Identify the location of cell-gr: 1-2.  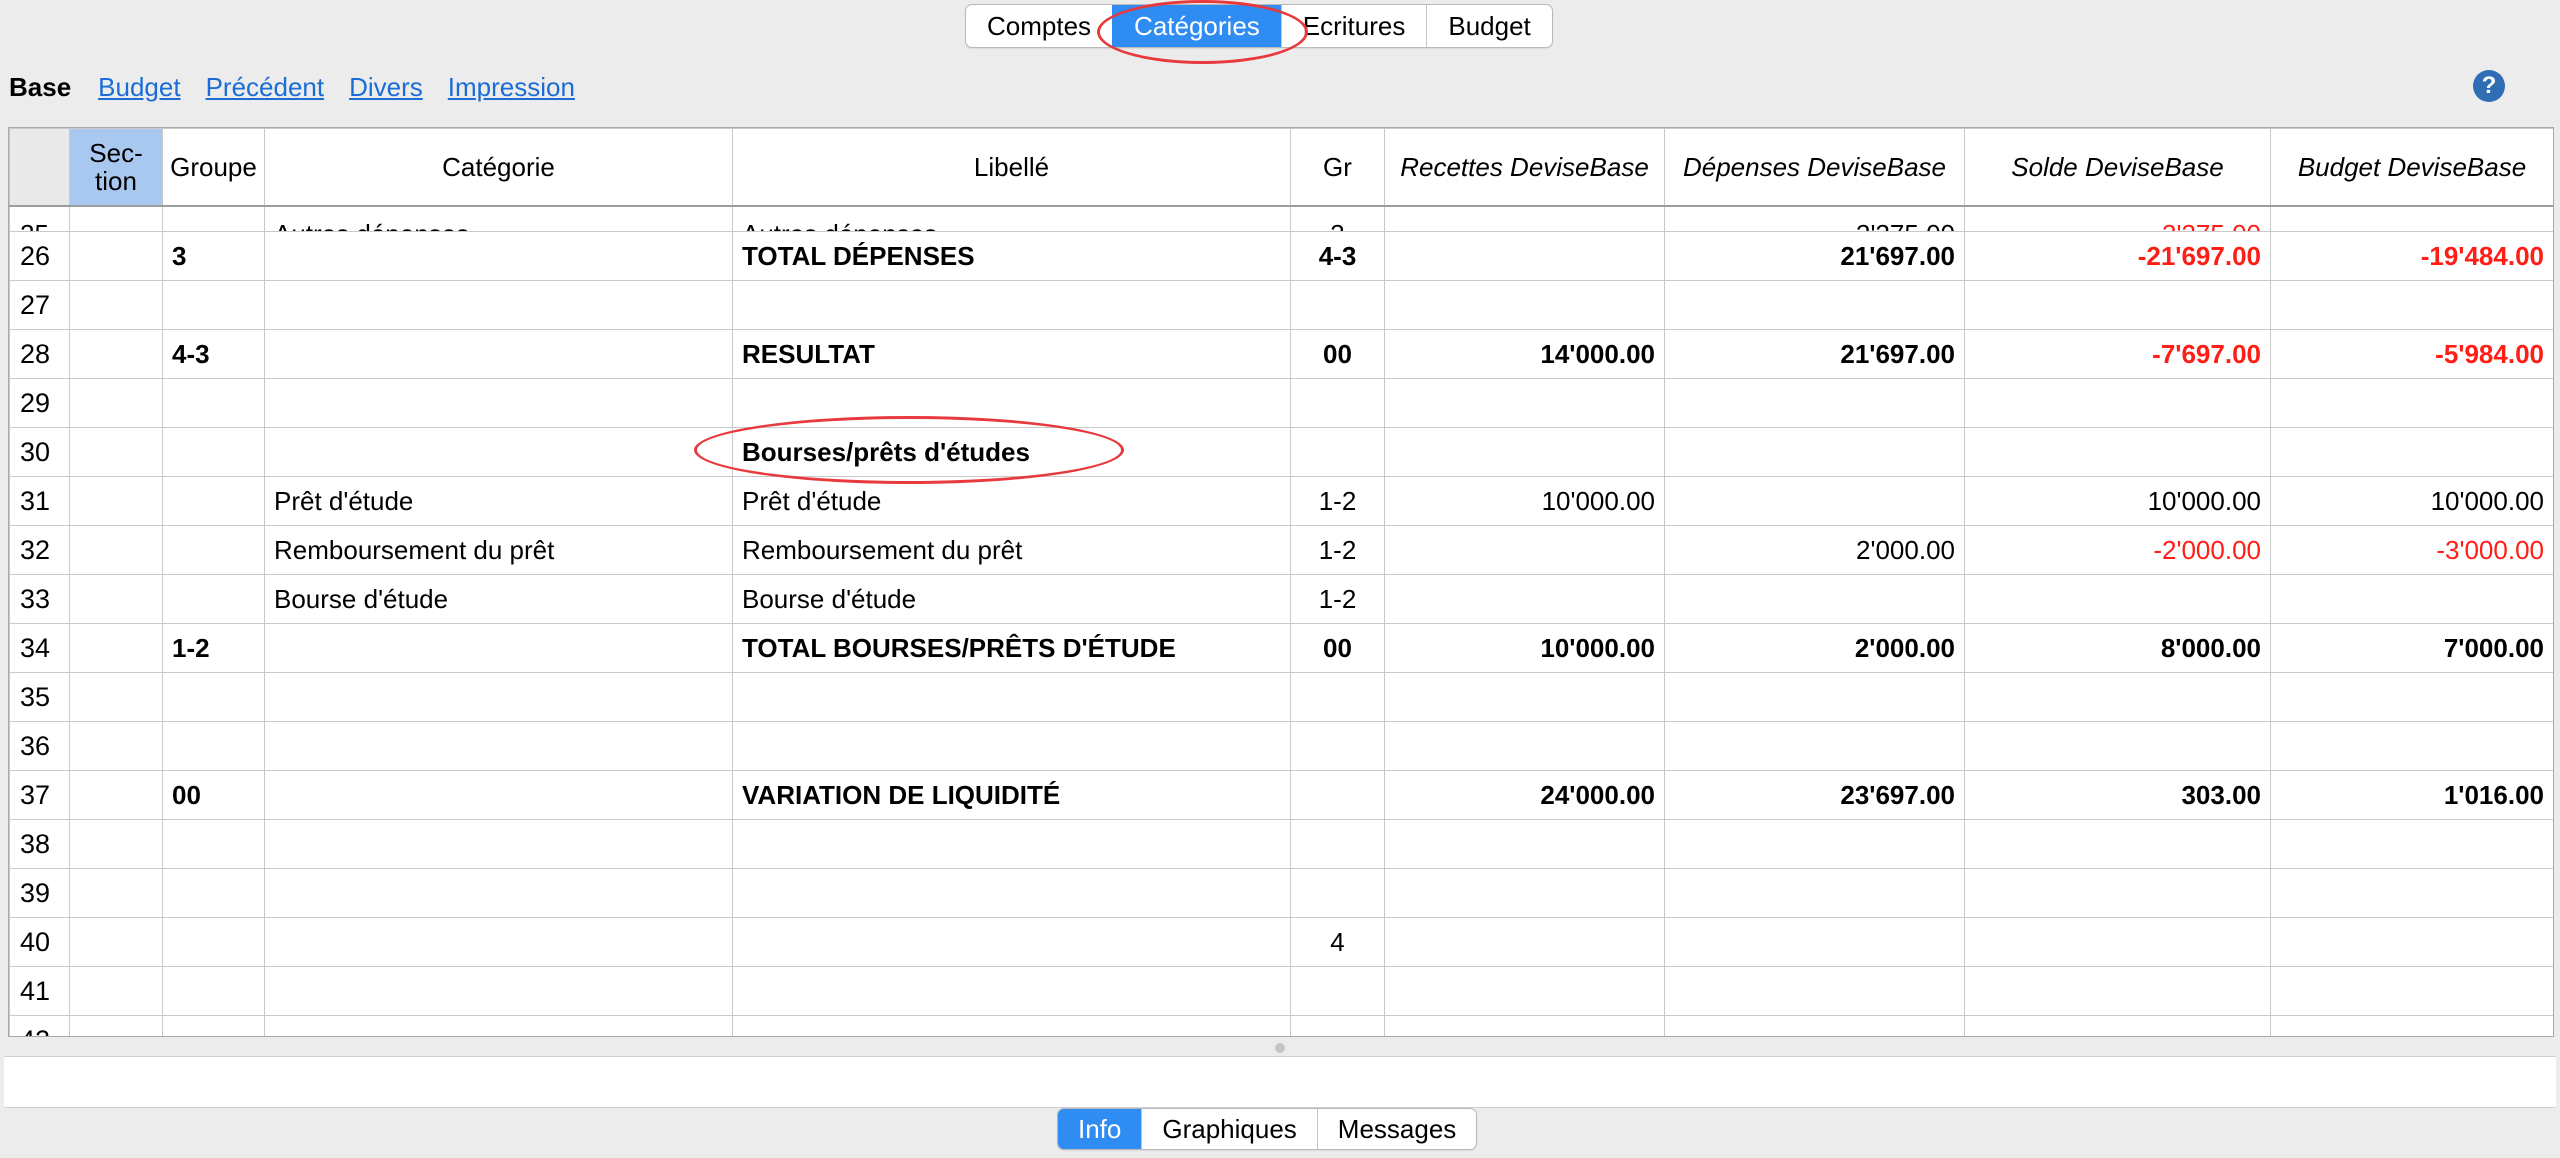
(1337, 550).